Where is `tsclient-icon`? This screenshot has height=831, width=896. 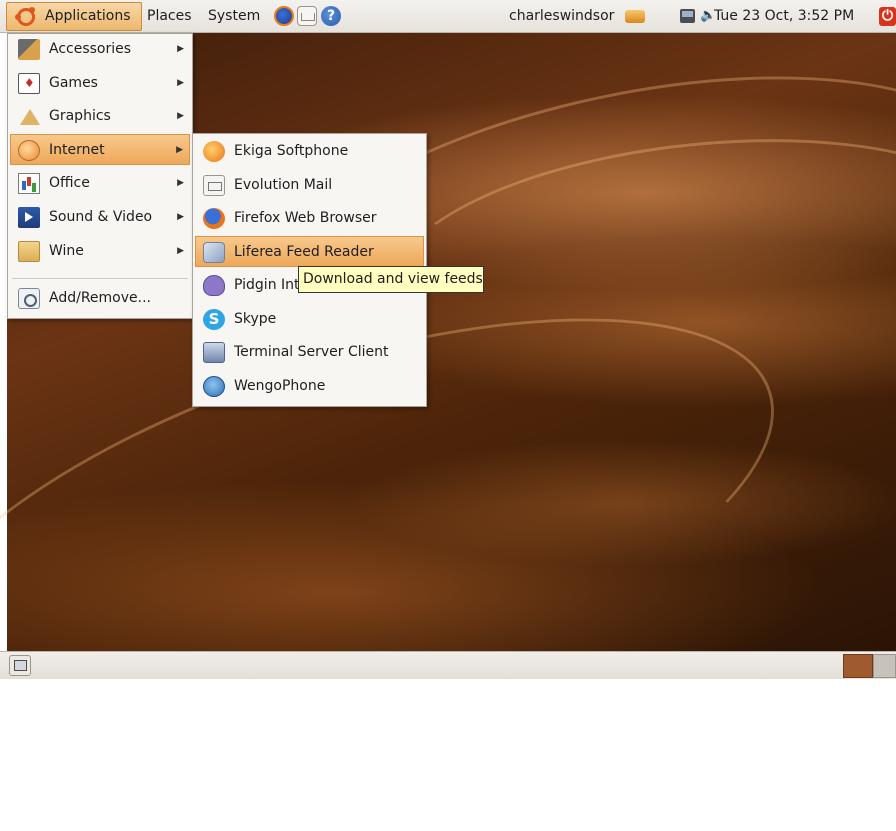 tsclient-icon is located at coordinates (214, 352).